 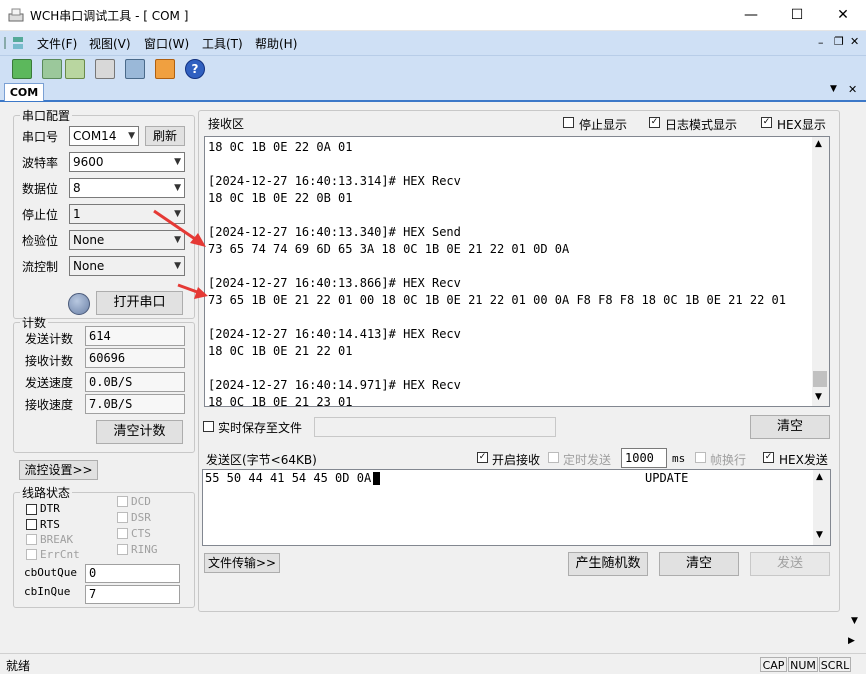 I want to click on port-label: 串口号, so click(x=40, y=137).